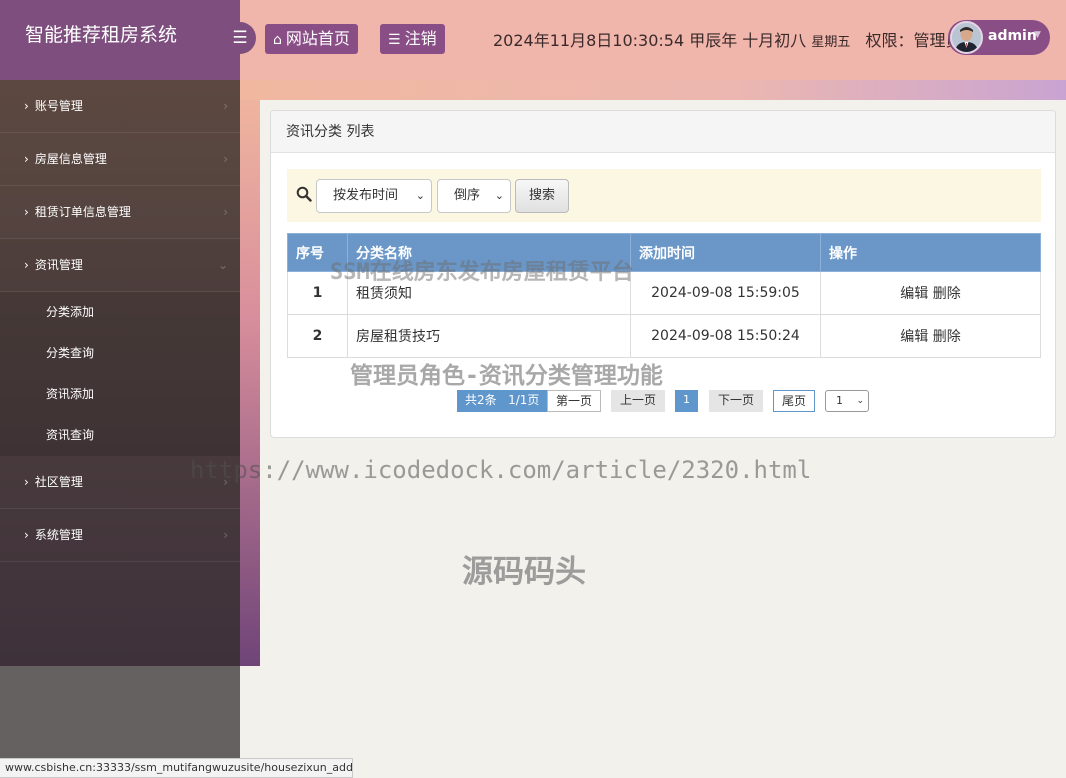 Image resolution: width=1066 pixels, height=778 pixels. I want to click on col-header-name: 分类名称, so click(489, 252).